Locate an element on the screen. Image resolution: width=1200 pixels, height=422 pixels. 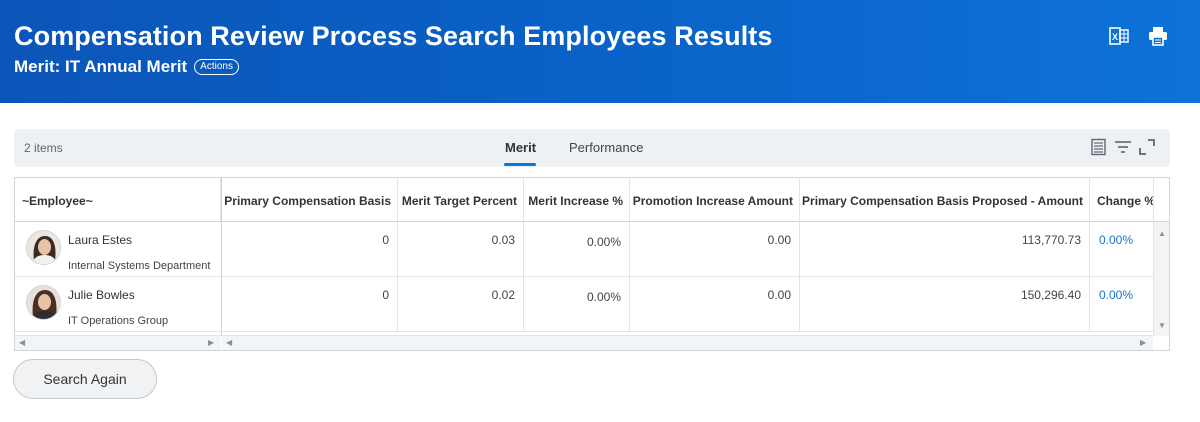
employee-cell: Julie Bowles IT Operations Group is located at coordinates (118, 304).